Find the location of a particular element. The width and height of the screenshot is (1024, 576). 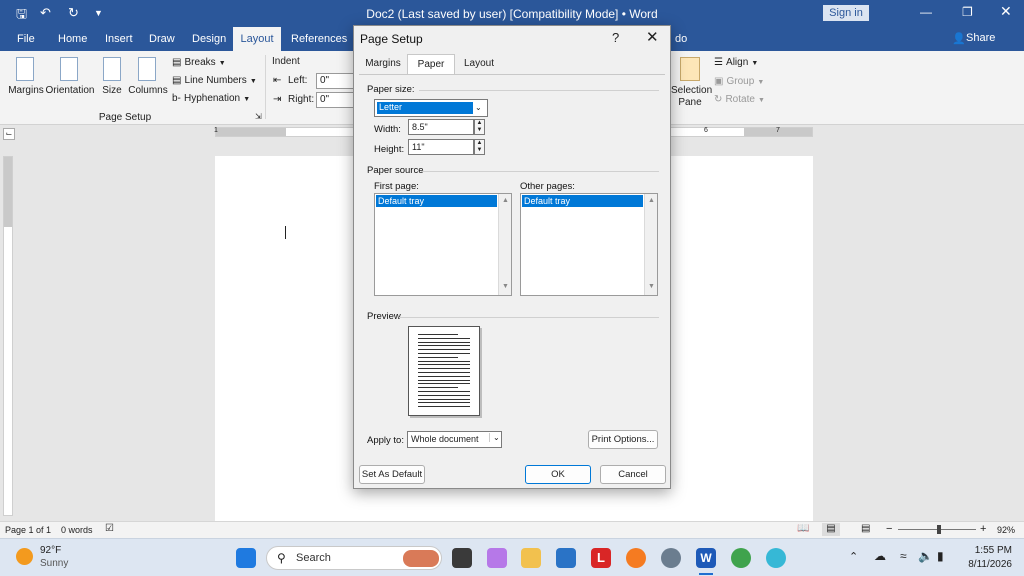

height-spinner: ▲ ▼ is located at coordinates (479, 147).